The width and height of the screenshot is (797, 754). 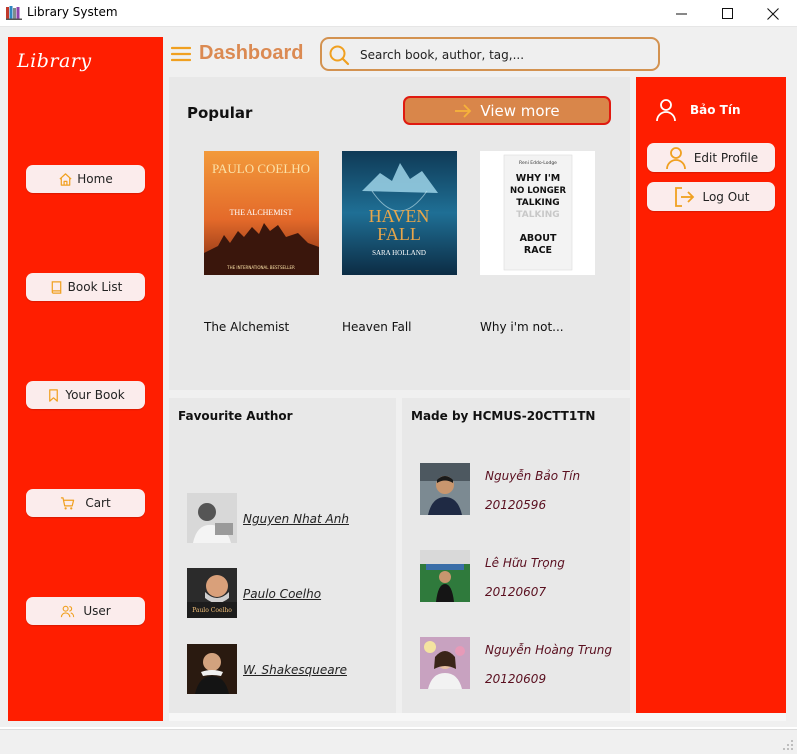 What do you see at coordinates (726, 157) in the screenshot?
I see `edit-profile-label: Edit Profile` at bounding box center [726, 157].